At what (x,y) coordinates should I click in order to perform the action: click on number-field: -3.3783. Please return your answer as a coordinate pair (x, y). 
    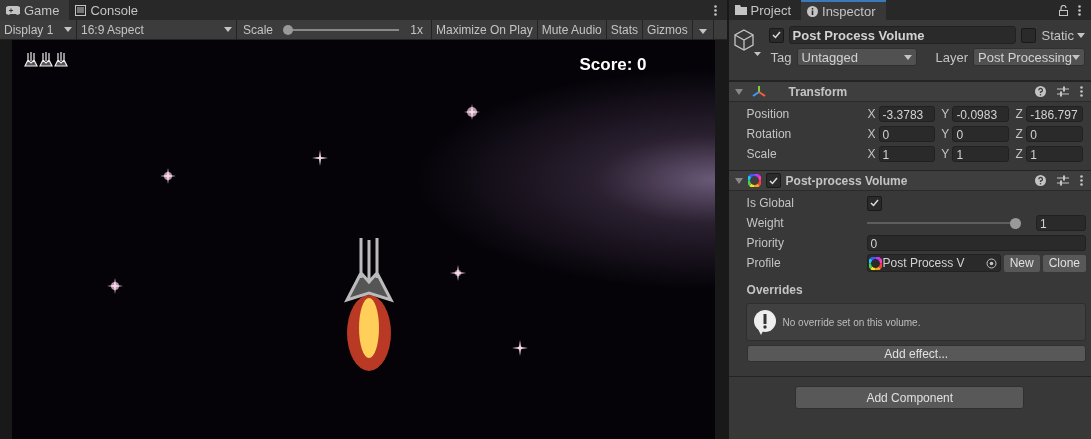
    Looking at the image, I should click on (907, 114).